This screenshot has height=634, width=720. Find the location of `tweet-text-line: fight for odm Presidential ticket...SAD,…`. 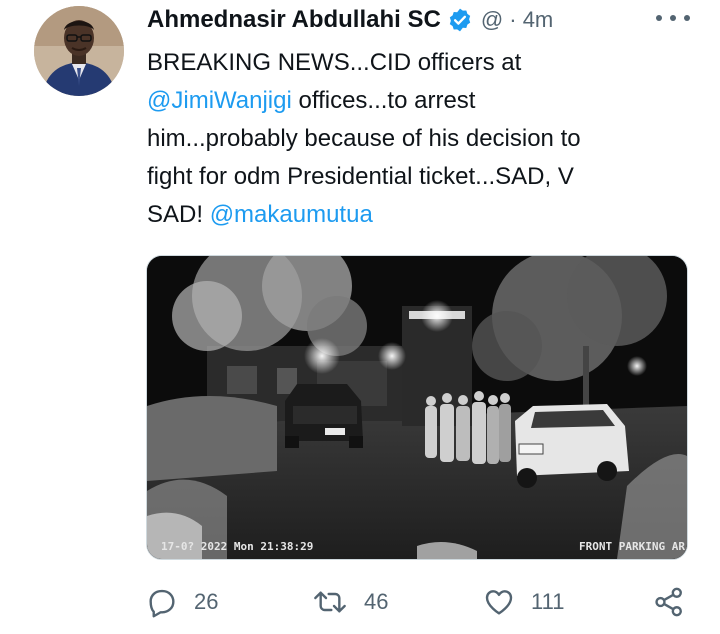

tweet-text-line: fight for odm Presidential ticket...SAD,… is located at coordinates (417, 177).